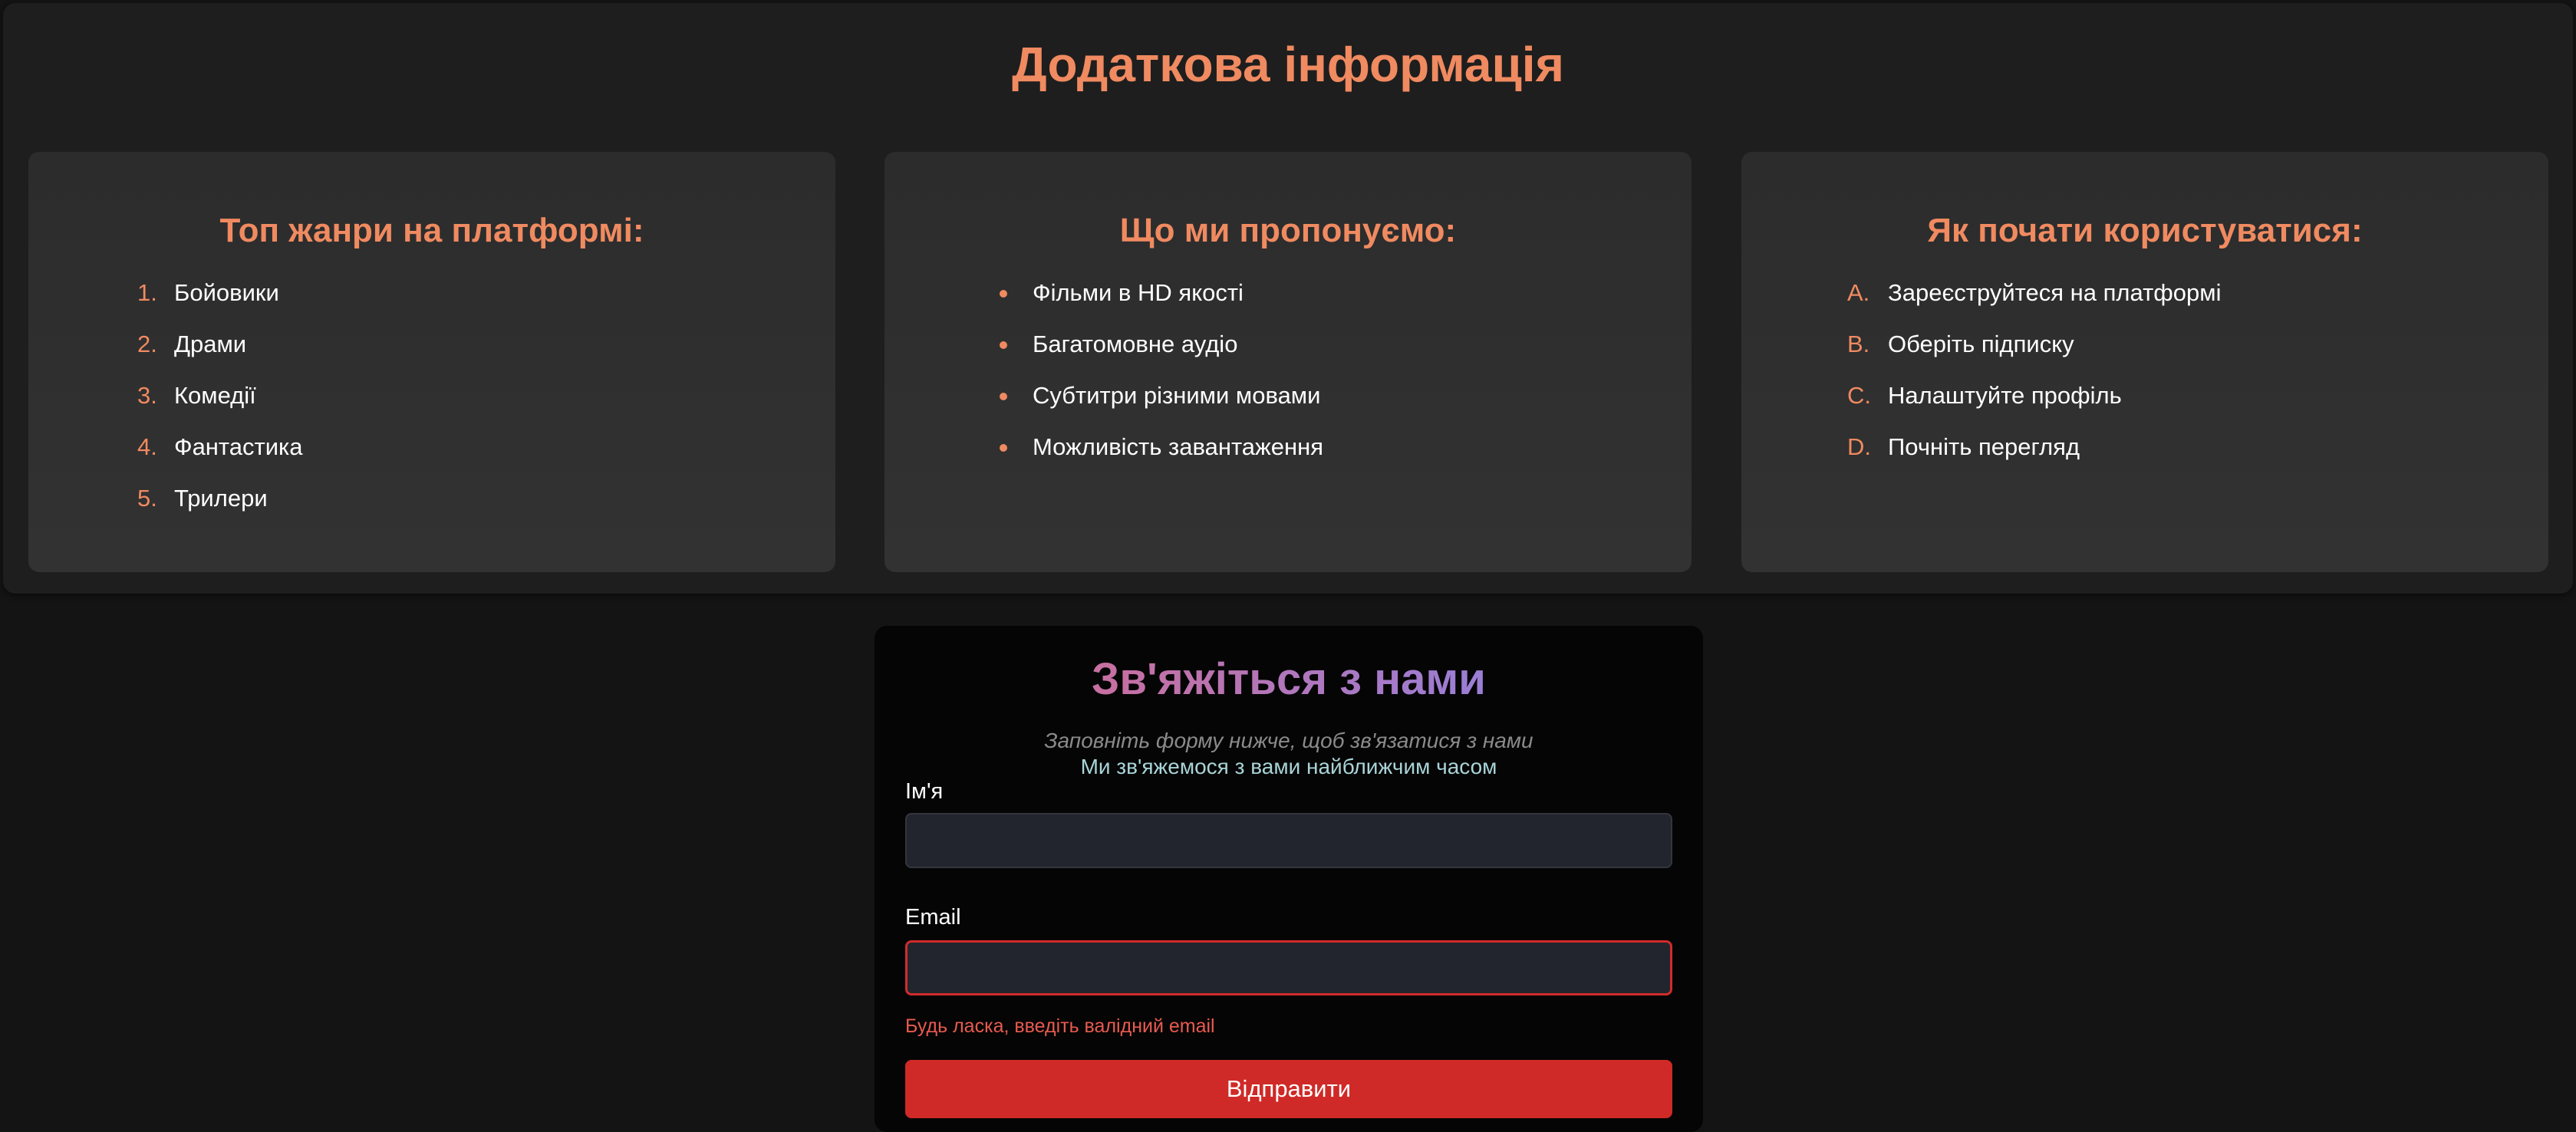  Describe the element at coordinates (1177, 395) in the screenshot. I see `list-item-text: Субтитри різними мовами` at that location.